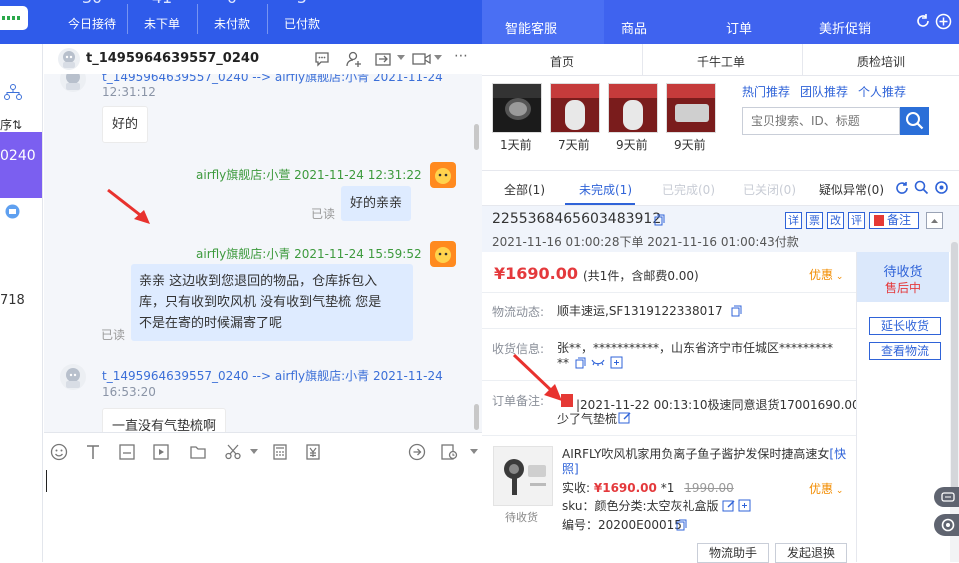  I want to click on tab-promotion: 美折促销, so click(845, 27).